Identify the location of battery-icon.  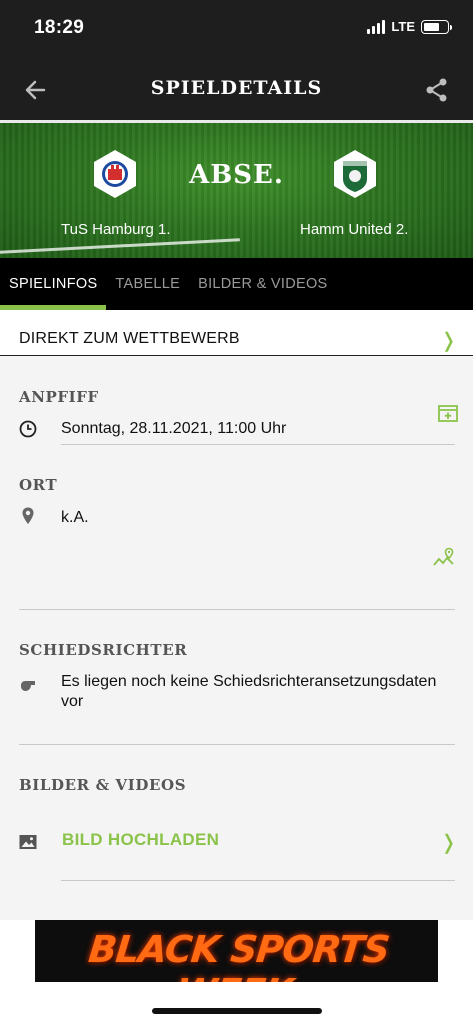
(436, 26).